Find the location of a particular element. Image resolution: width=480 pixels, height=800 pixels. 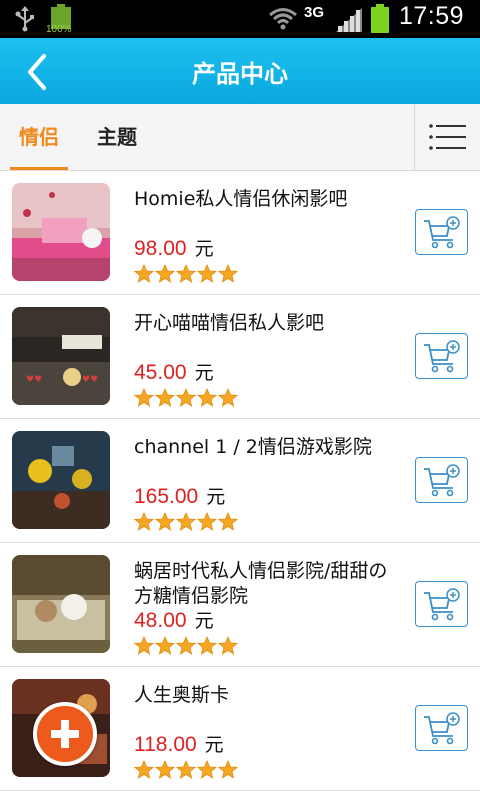

tab-theme: 主题 is located at coordinates (117, 137).